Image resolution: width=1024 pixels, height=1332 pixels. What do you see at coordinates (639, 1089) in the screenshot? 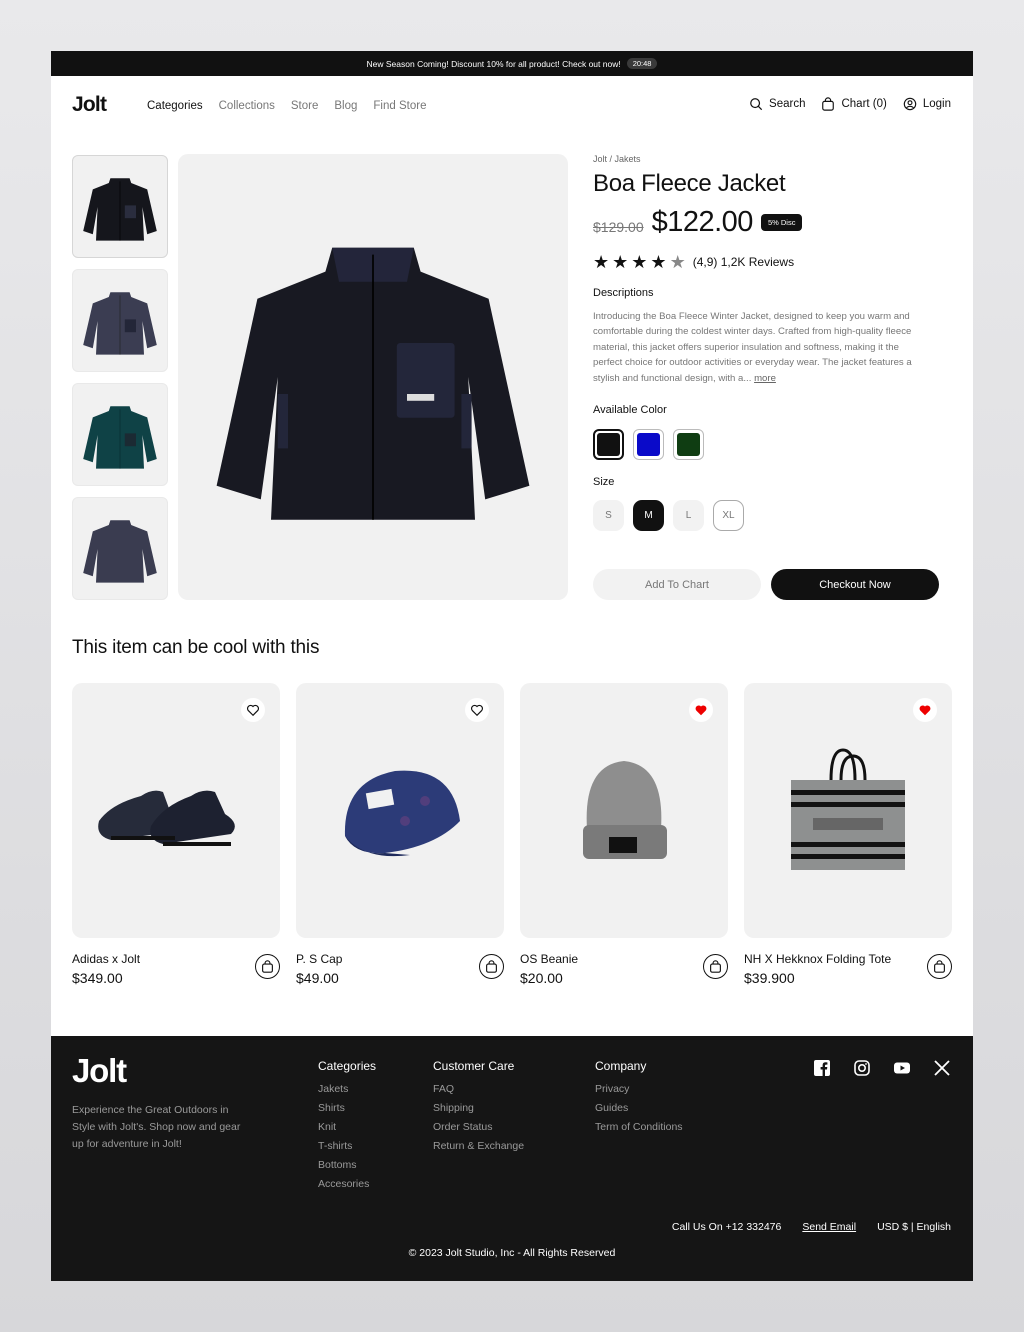
I see `footer-link: Privacy` at bounding box center [639, 1089].